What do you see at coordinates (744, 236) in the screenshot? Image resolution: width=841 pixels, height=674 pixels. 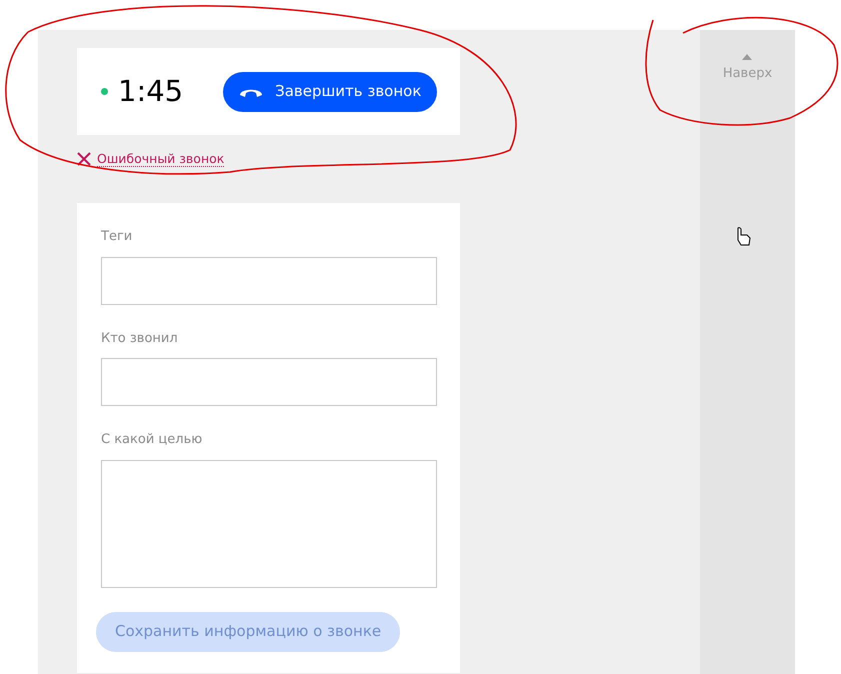 I see `cursor-hand-icon` at bounding box center [744, 236].